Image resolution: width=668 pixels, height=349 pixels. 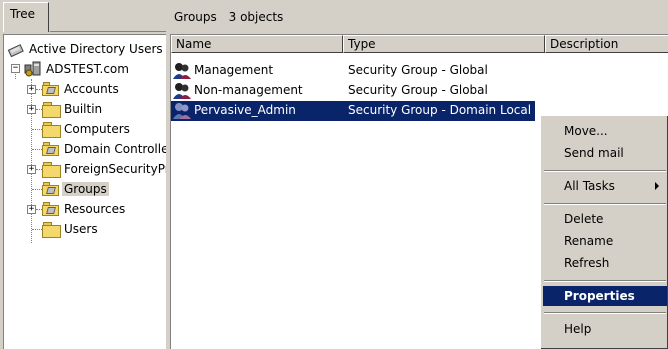 I want to click on results-title: Groups, so click(x=195, y=17).